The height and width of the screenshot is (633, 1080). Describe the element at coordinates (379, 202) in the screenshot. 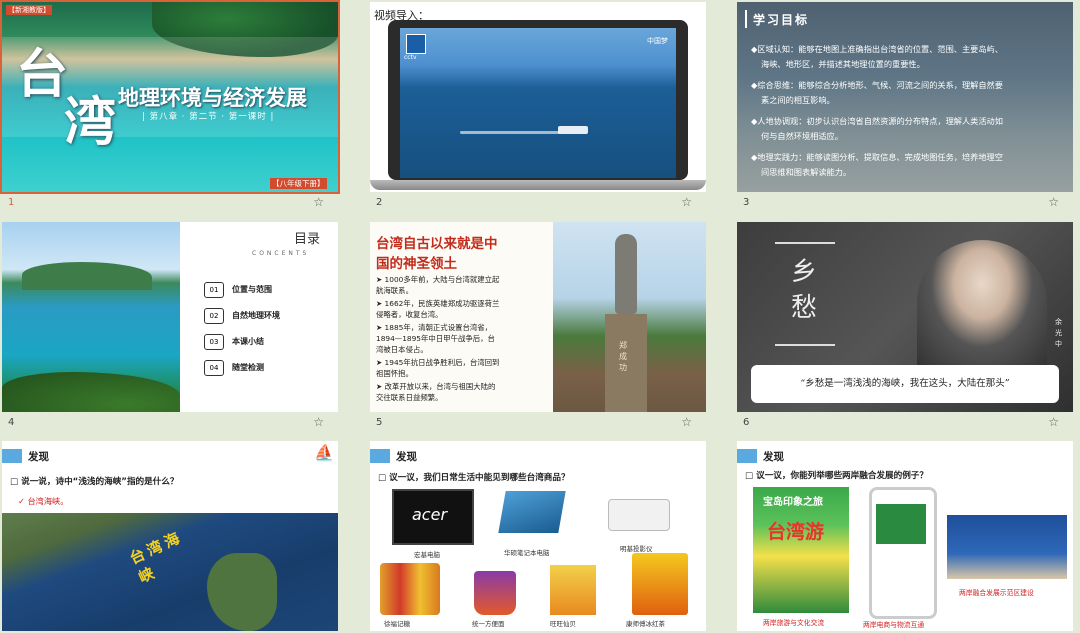

I see `slide-number: 2` at that location.